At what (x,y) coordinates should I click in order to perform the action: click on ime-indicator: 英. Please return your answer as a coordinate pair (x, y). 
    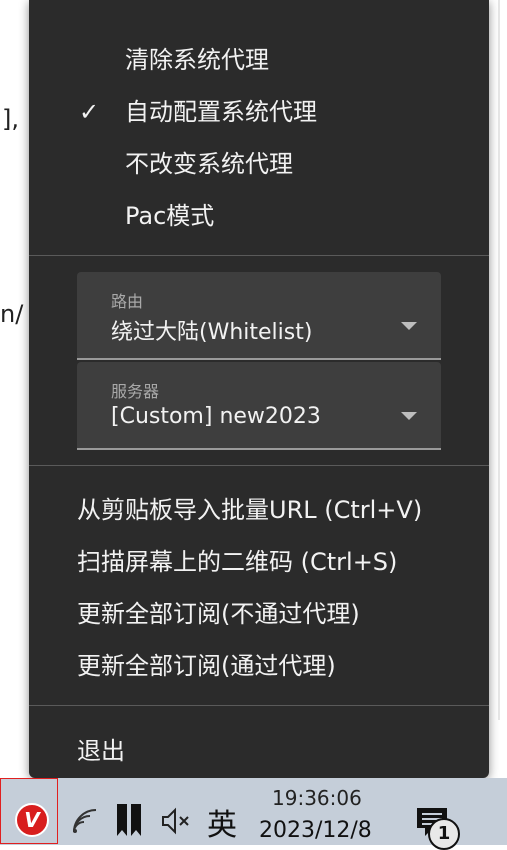
    Looking at the image, I should click on (222, 822).